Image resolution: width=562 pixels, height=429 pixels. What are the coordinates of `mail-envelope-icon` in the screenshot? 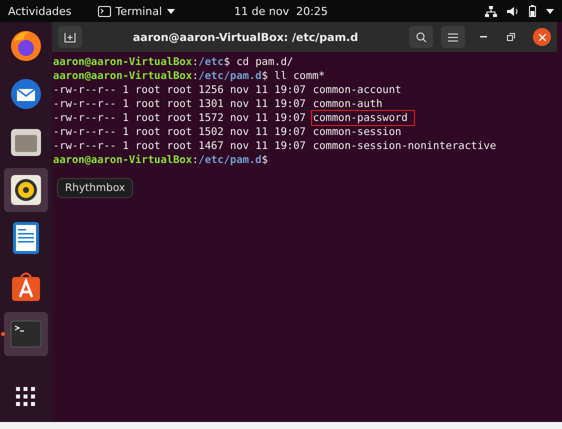 It's located at (26, 94).